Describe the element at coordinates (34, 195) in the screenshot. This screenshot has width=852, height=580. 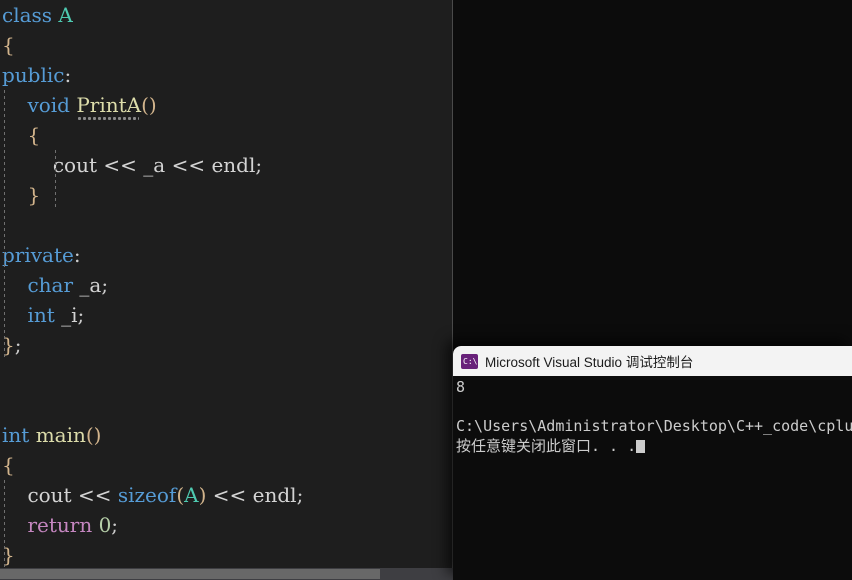
I see `code-token: }` at that location.